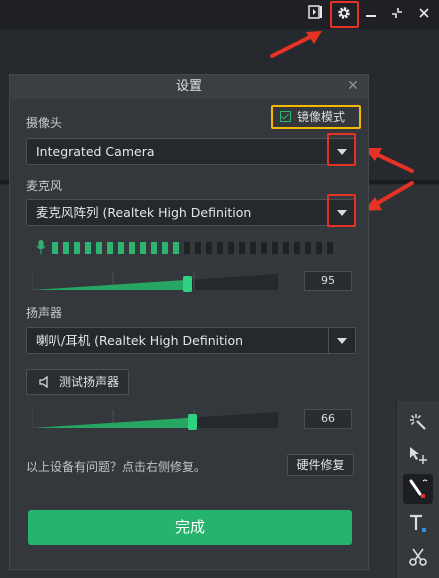 The width and height of the screenshot is (439, 578). Describe the element at coordinates (189, 87) in the screenshot. I see `dialog-title: 设置` at that location.